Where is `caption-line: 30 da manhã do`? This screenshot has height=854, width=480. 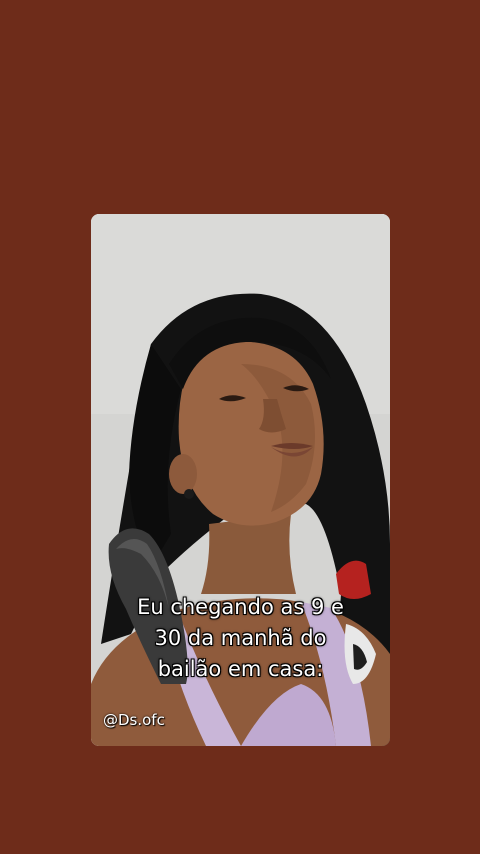 caption-line: 30 da manhã do is located at coordinates (240, 638).